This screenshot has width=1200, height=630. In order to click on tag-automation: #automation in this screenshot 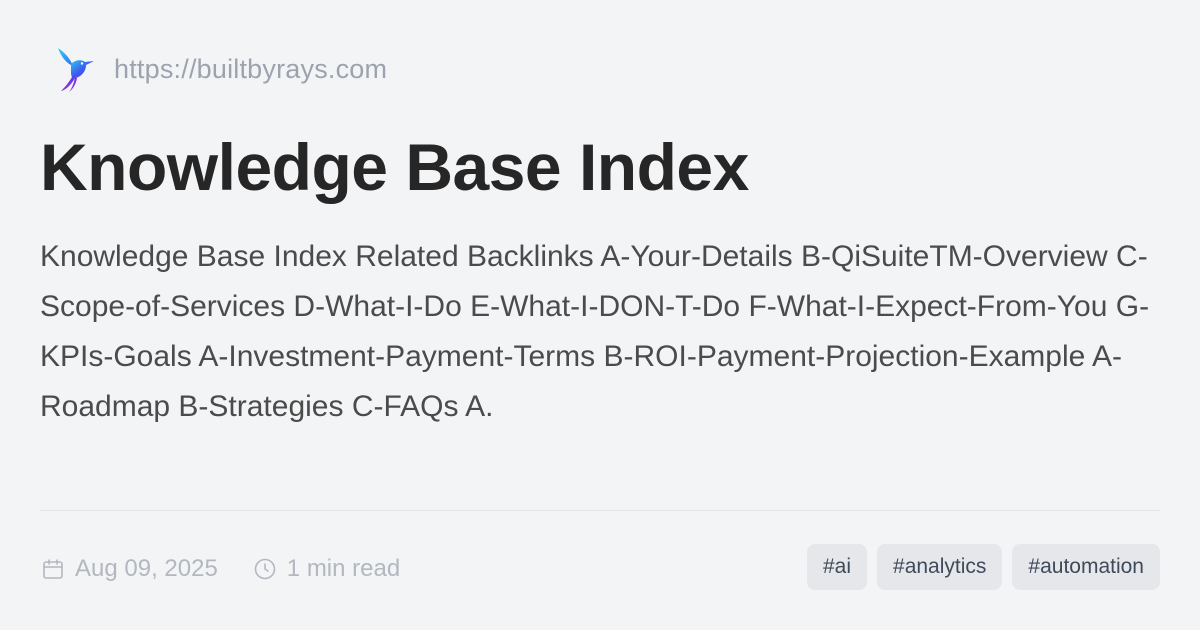, I will do `click(1086, 567)`.